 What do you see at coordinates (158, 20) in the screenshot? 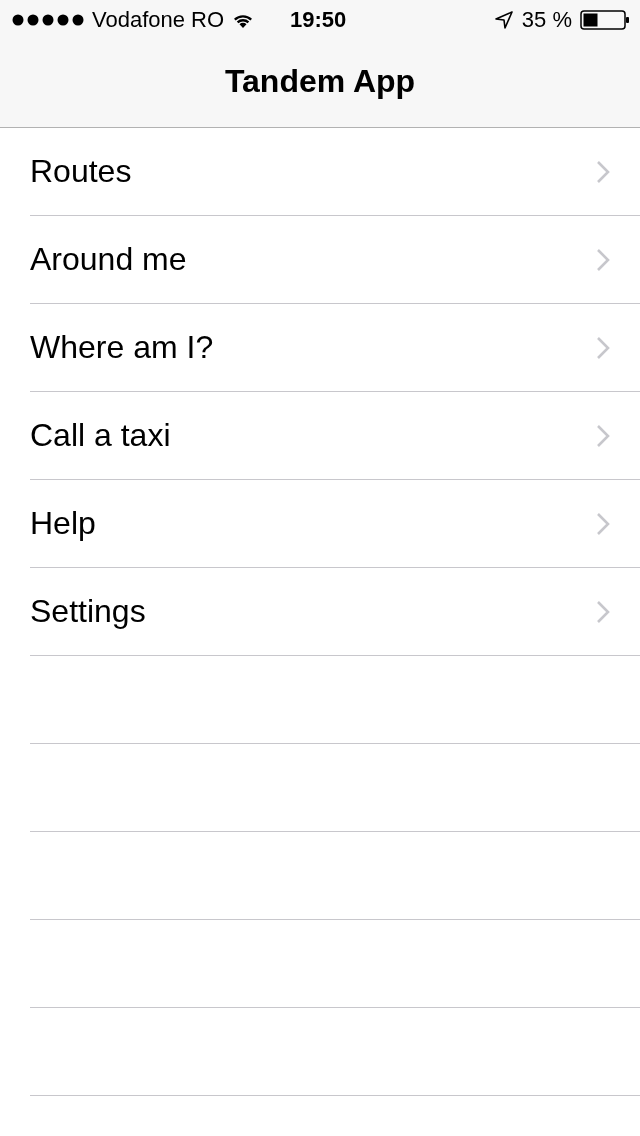
I see `carrier-name: Vodafone RO` at bounding box center [158, 20].